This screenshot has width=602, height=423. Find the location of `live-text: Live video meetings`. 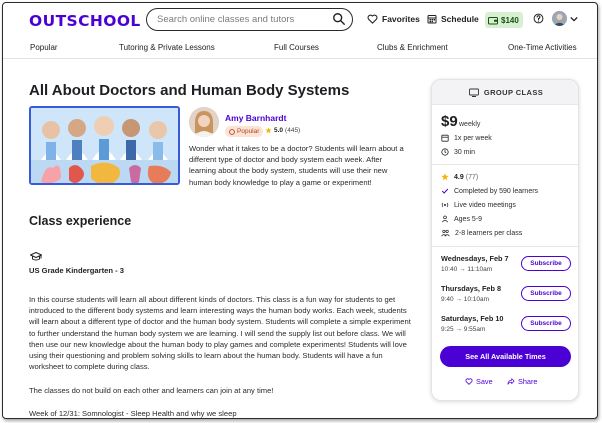

live-text: Live video meetings is located at coordinates (485, 205).